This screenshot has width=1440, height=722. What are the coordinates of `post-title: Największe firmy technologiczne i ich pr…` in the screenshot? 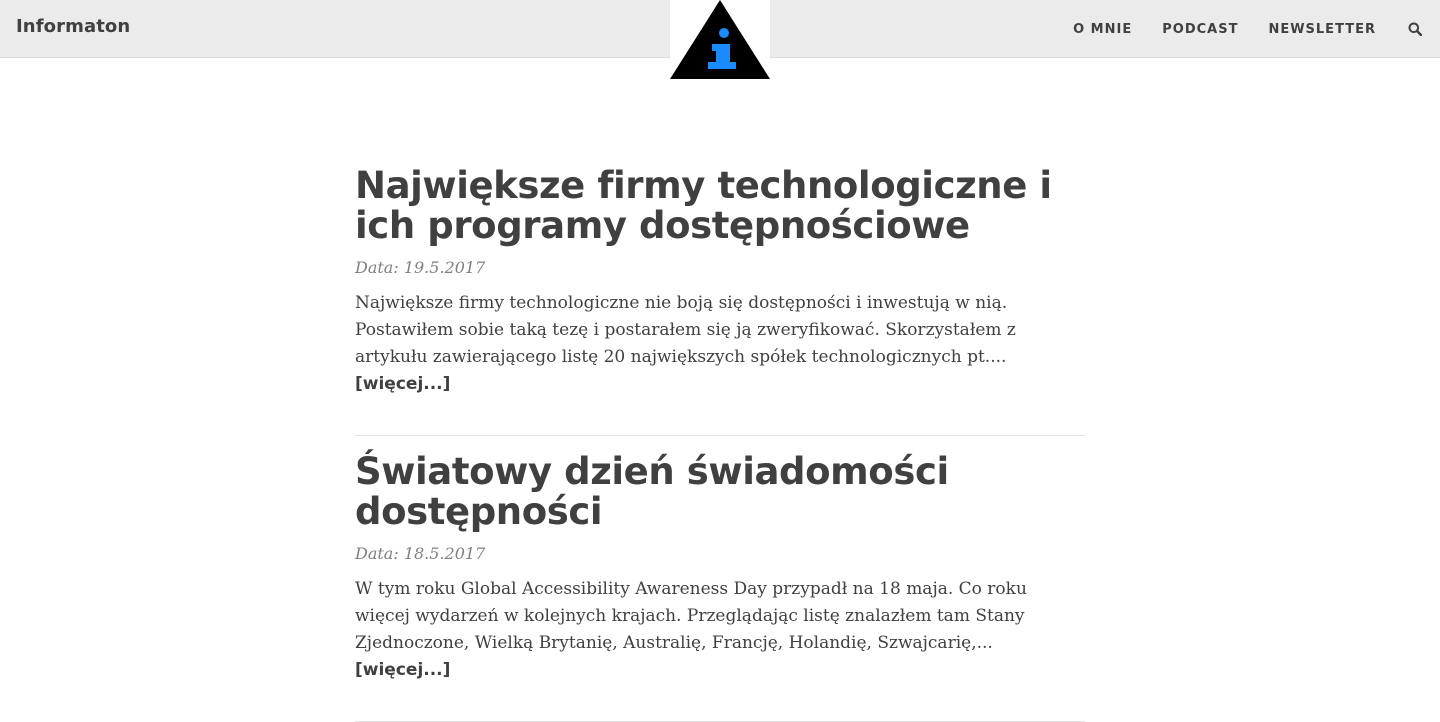 It's located at (720, 198).